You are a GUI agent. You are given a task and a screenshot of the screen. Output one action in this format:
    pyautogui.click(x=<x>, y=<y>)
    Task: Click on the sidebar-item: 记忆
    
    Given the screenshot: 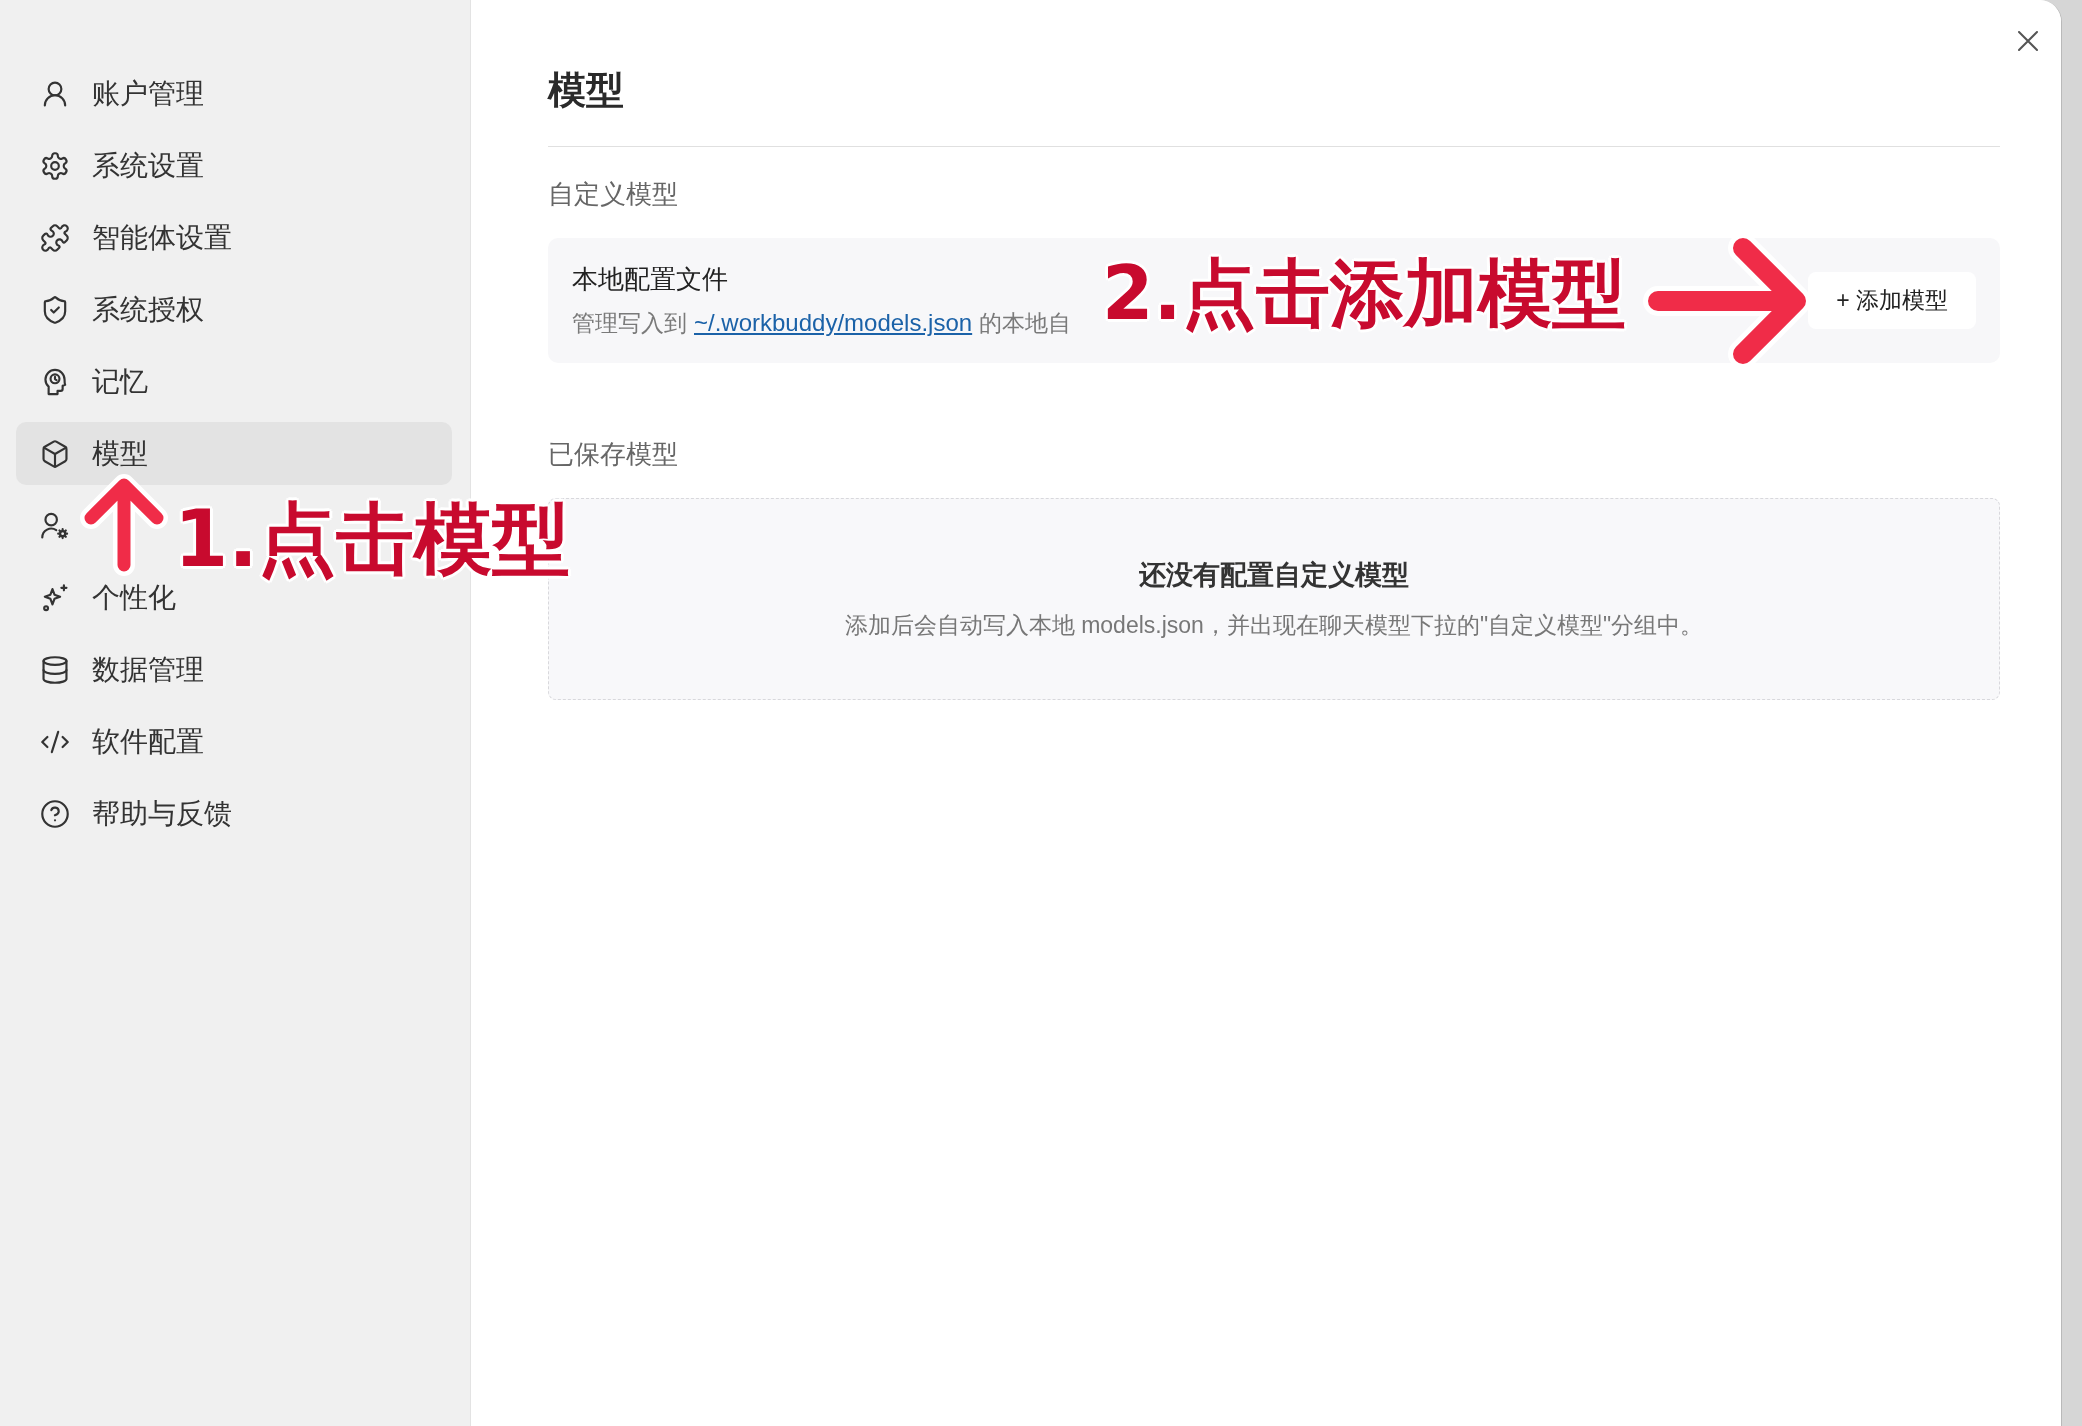 What is the action you would take?
    pyautogui.click(x=234, y=381)
    